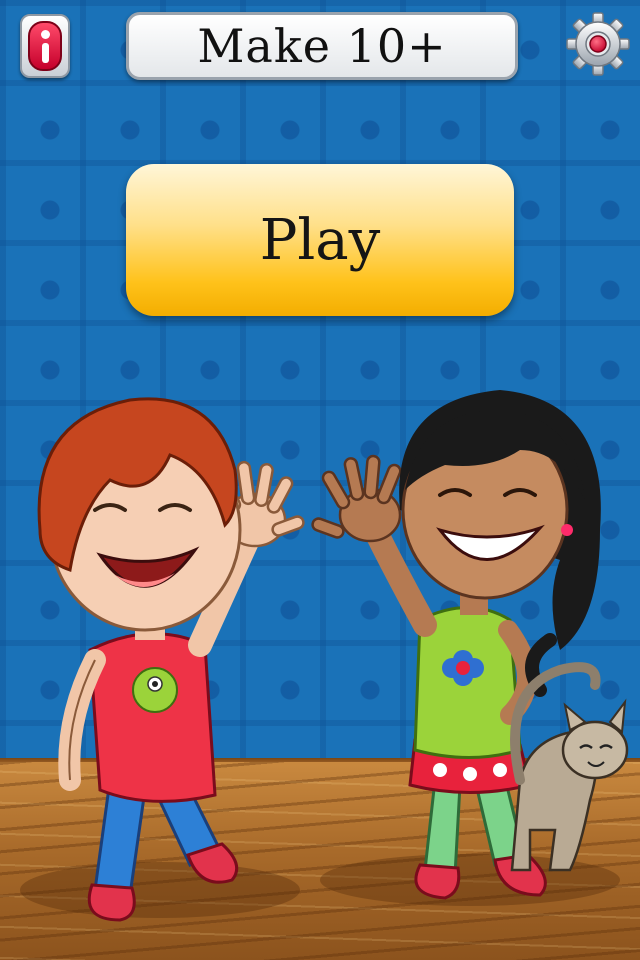 The image size is (640, 960). Describe the element at coordinates (160, 890) in the screenshot. I see `boy-shadow` at that location.